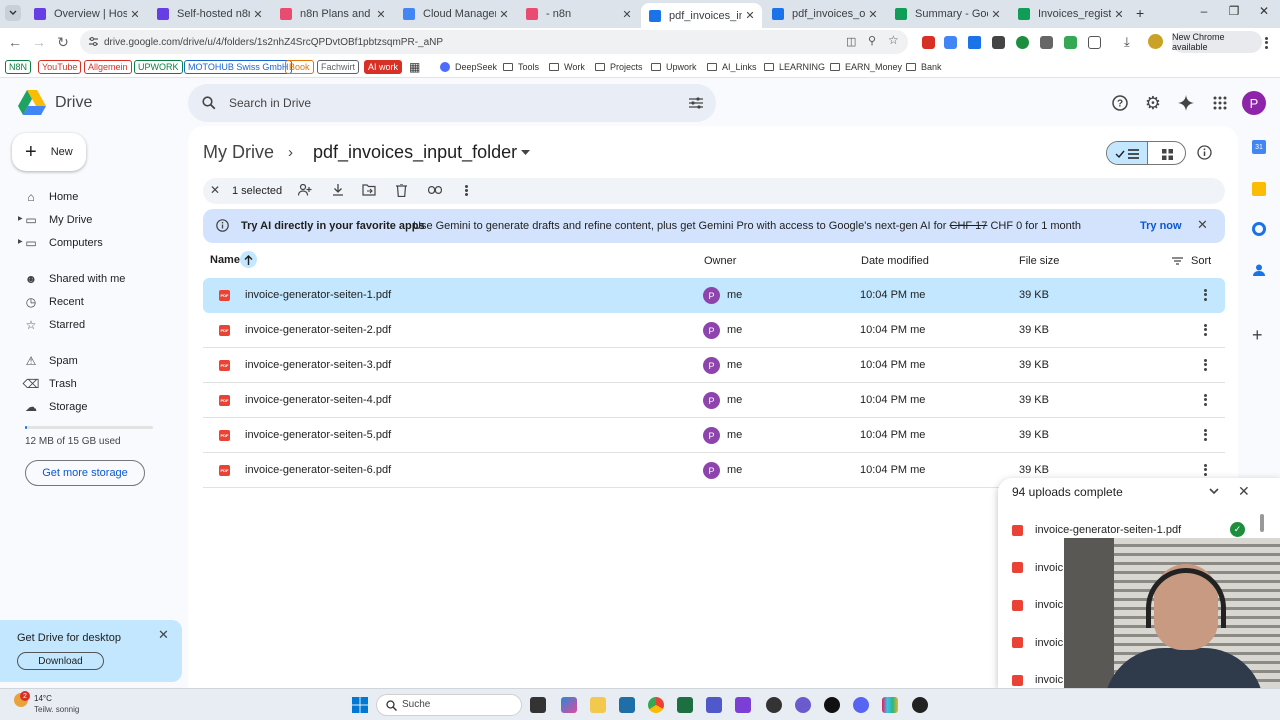 This screenshot has height=720, width=1280. I want to click on bookmark-folder: Tools, so click(521, 67).